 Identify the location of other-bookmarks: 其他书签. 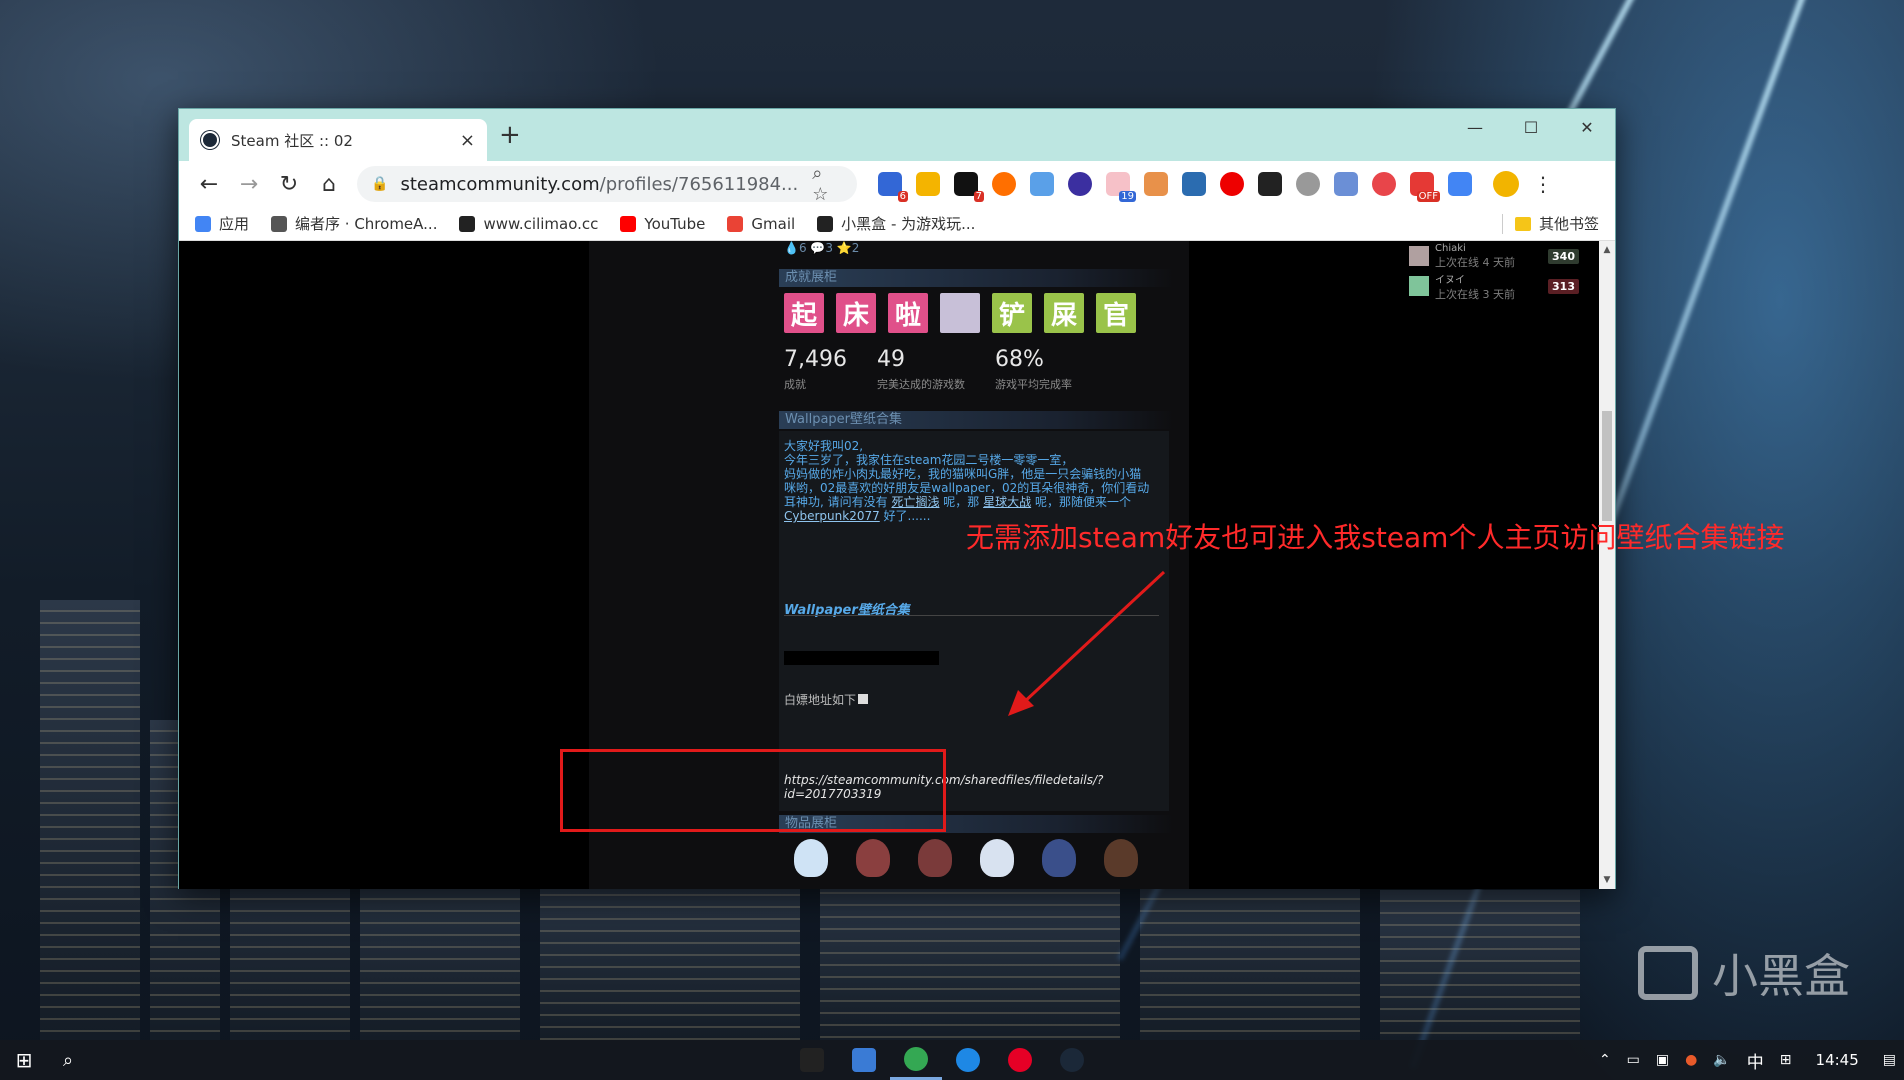
(1550, 223).